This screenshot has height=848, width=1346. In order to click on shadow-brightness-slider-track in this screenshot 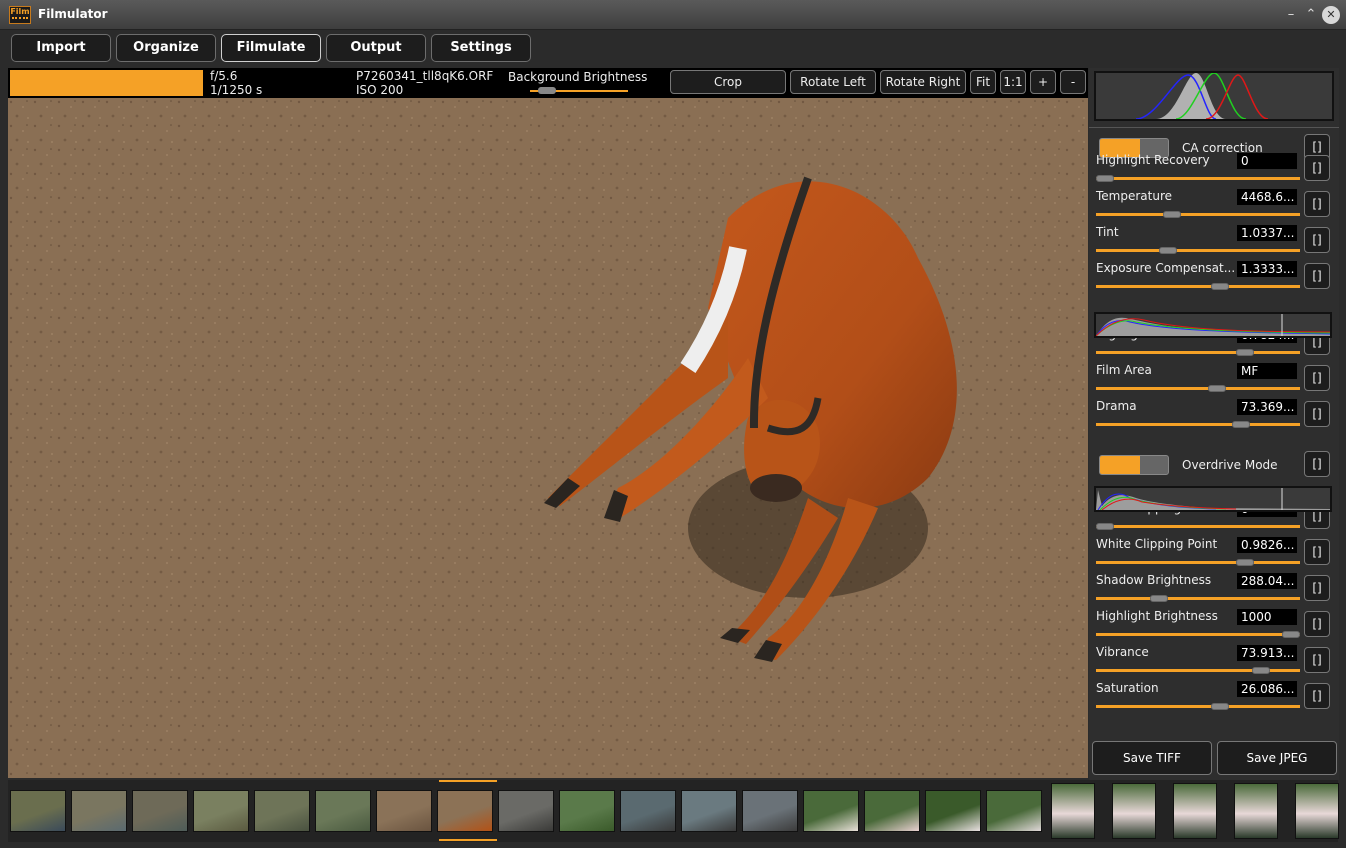, I will do `click(1198, 598)`.